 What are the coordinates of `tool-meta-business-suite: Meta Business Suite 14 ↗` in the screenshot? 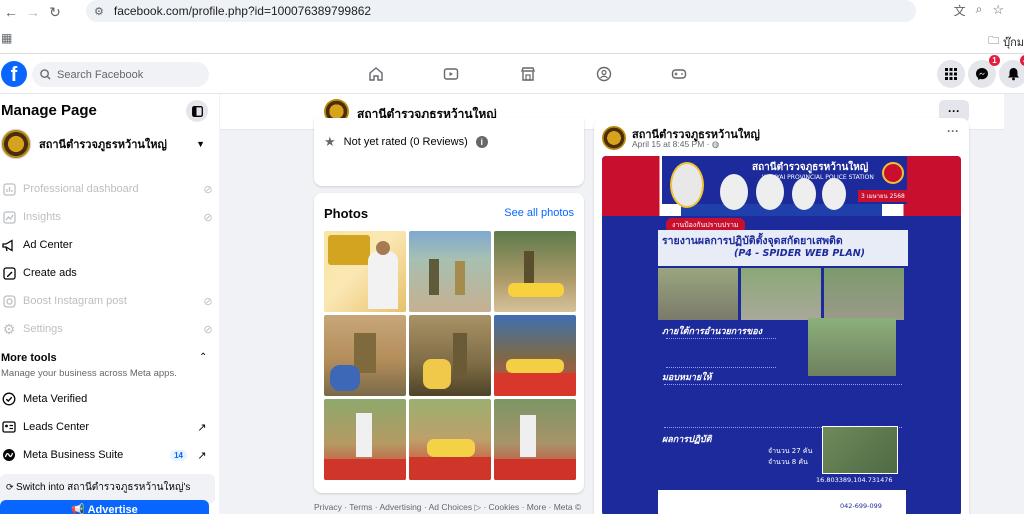 It's located at (107, 455).